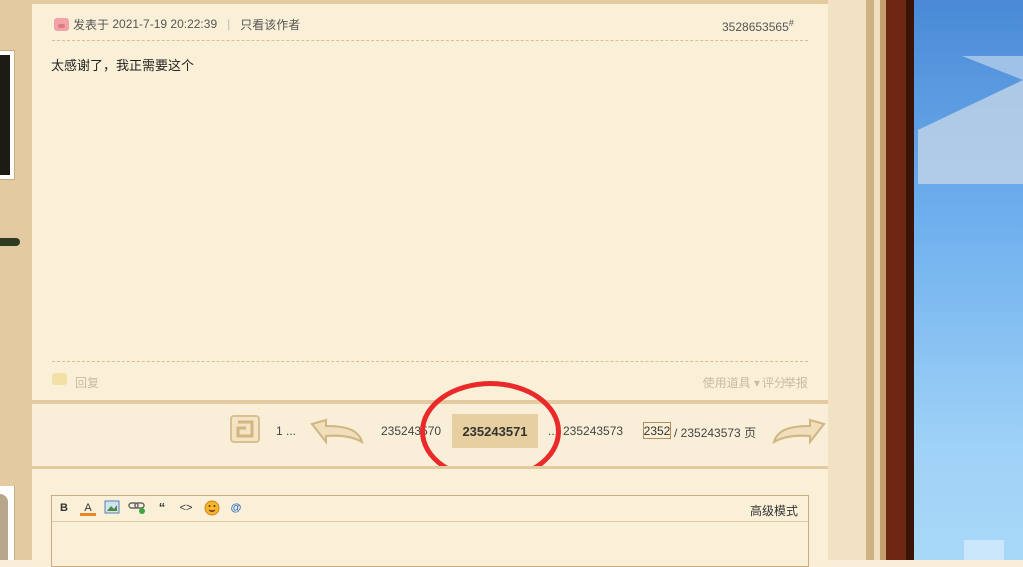  Describe the element at coordinates (64, 508) in the screenshot. I see `bold-button: B` at that location.